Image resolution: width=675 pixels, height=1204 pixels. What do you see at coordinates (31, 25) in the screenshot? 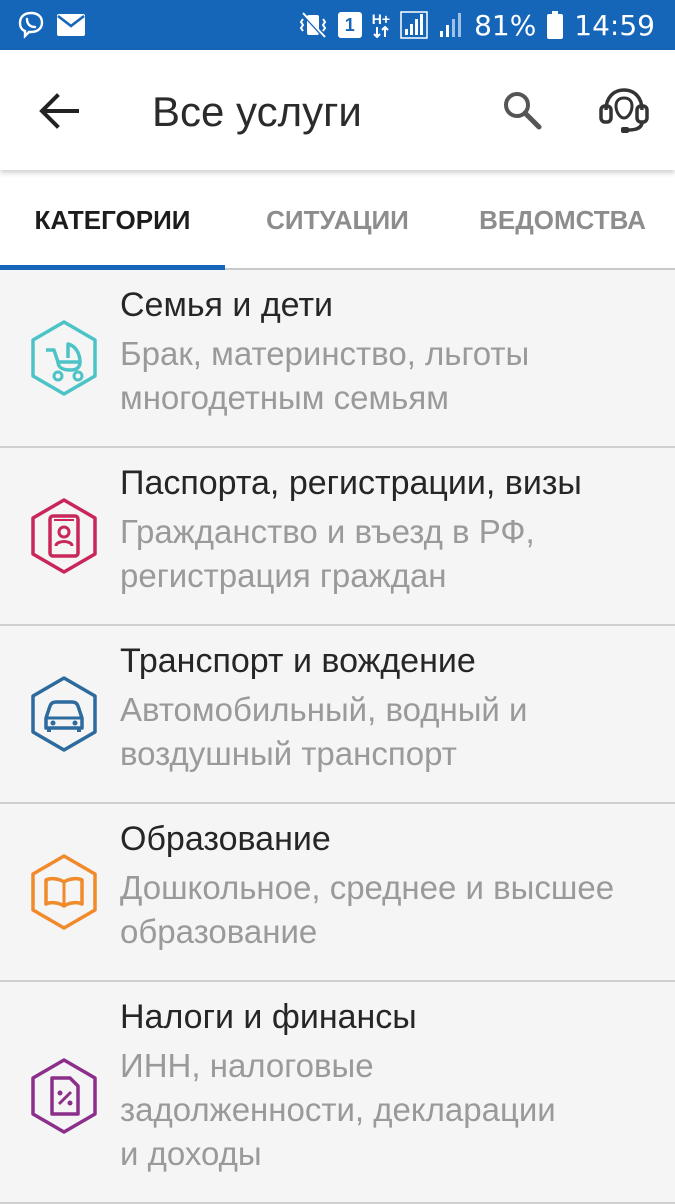
I see `viber-icon` at bounding box center [31, 25].